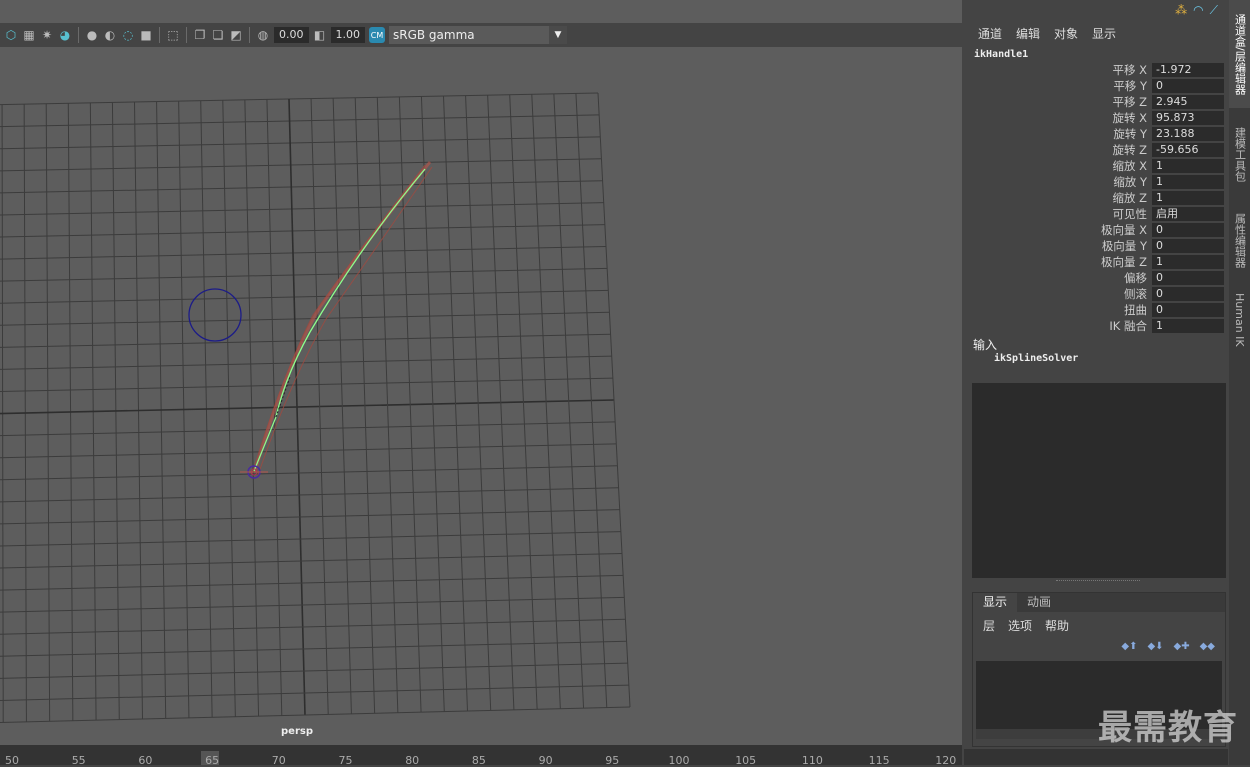  What do you see at coordinates (1188, 214) in the screenshot?
I see `attribute-value-field: 启用` at bounding box center [1188, 214].